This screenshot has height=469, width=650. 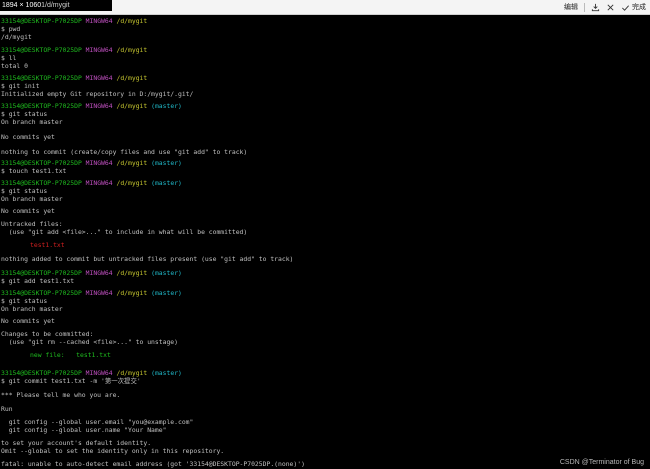 I want to click on edit-button: 编辑, so click(x=571, y=7).